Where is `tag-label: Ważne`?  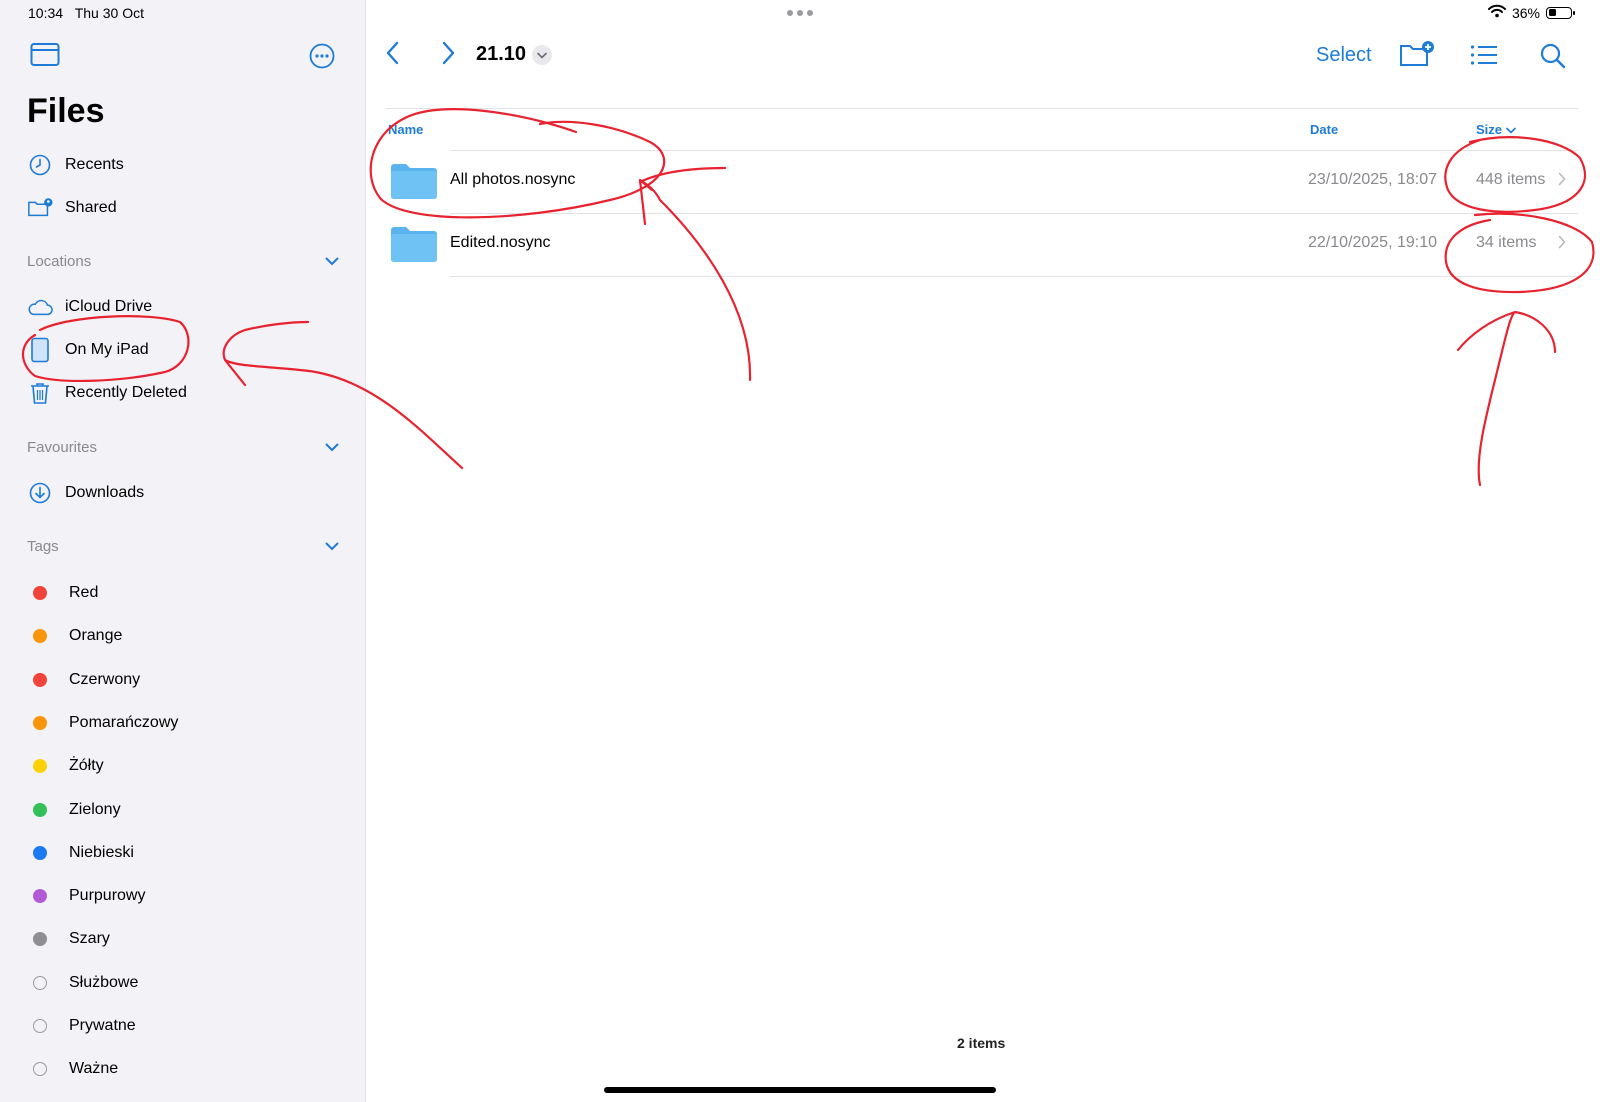 tag-label: Ważne is located at coordinates (94, 1069).